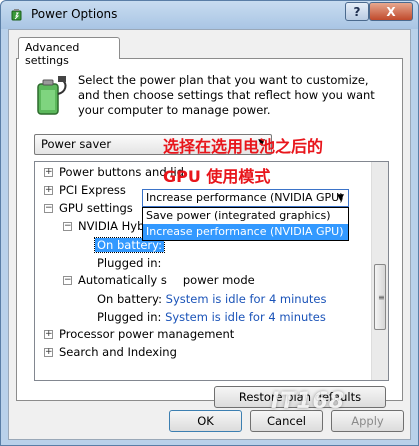 The width and height of the screenshot is (419, 446). I want to click on close-button: X, so click(391, 11).